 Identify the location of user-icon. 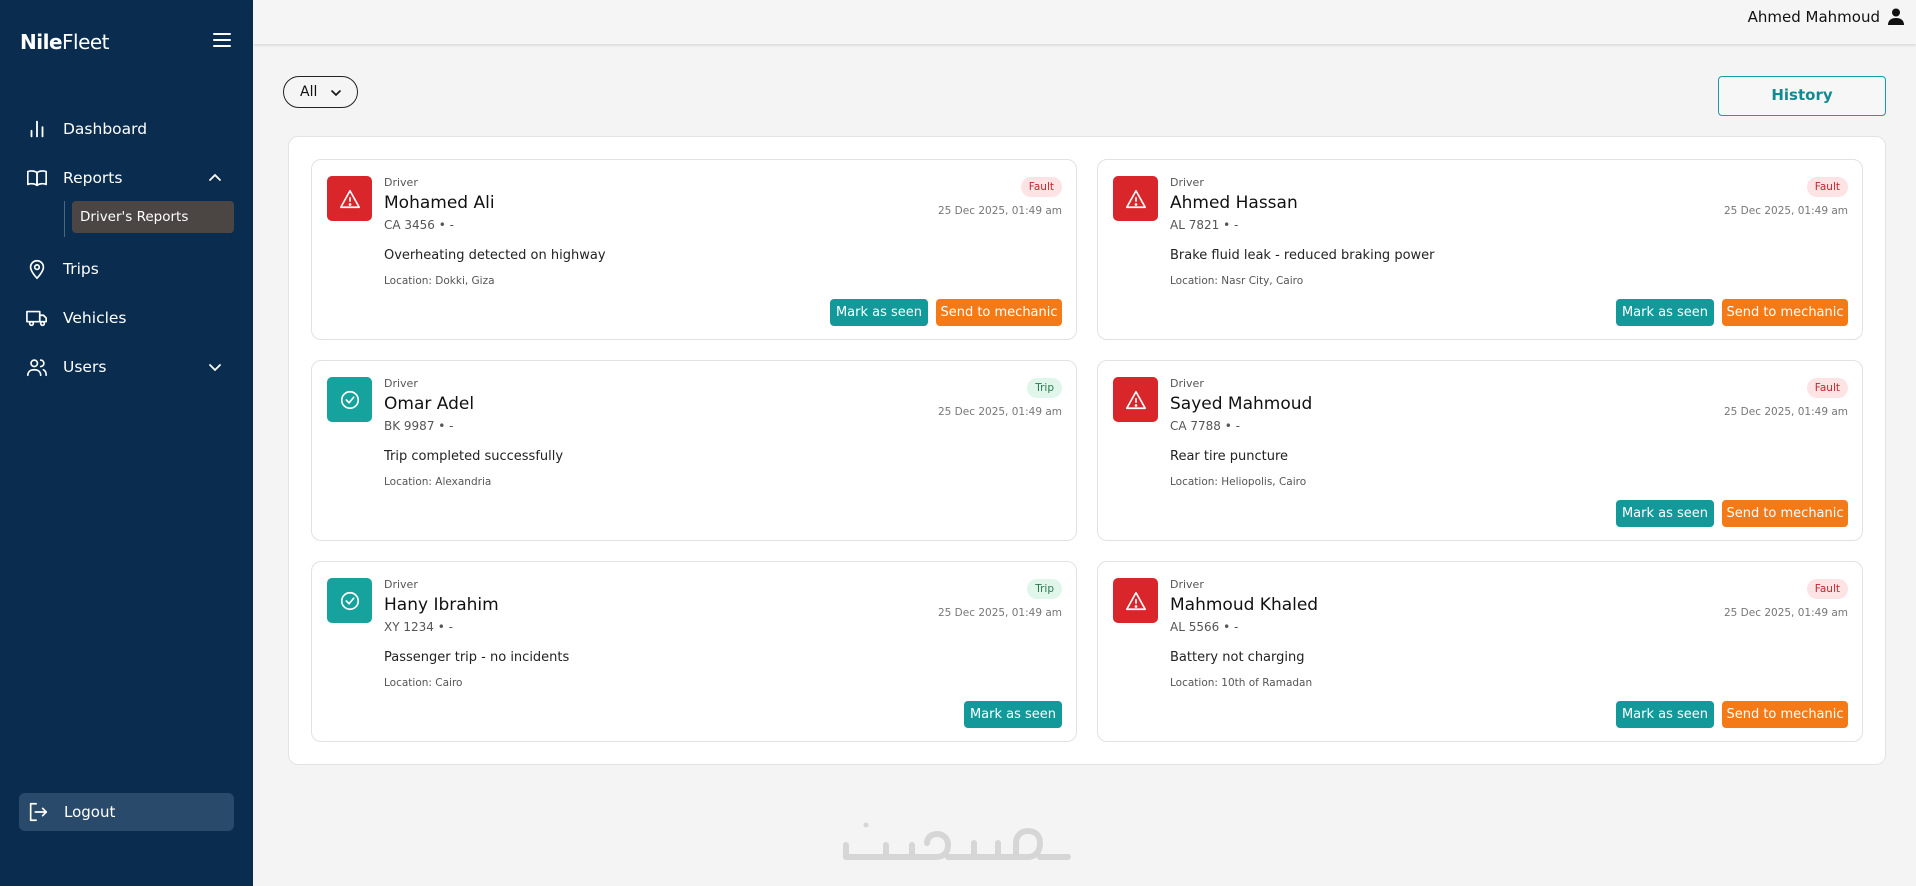
(1896, 16).